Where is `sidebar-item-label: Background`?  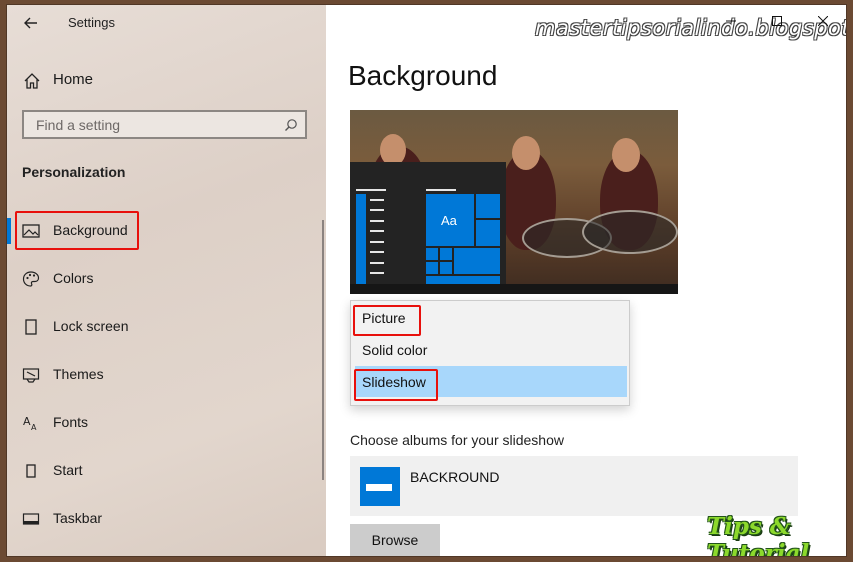 sidebar-item-label: Background is located at coordinates (90, 230).